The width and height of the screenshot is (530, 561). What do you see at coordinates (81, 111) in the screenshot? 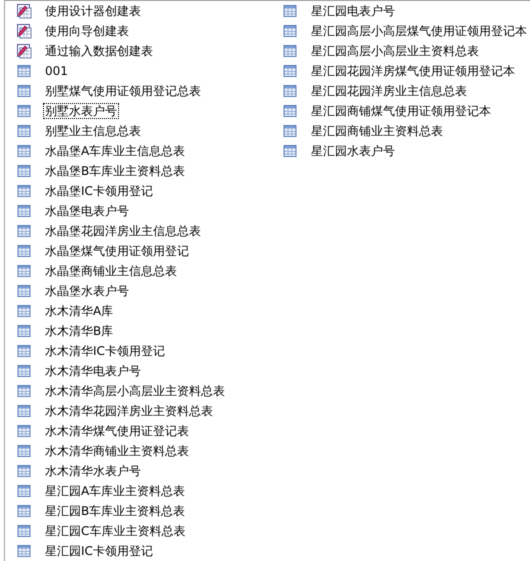
I see `object-item: 别墅水表户号` at bounding box center [81, 111].